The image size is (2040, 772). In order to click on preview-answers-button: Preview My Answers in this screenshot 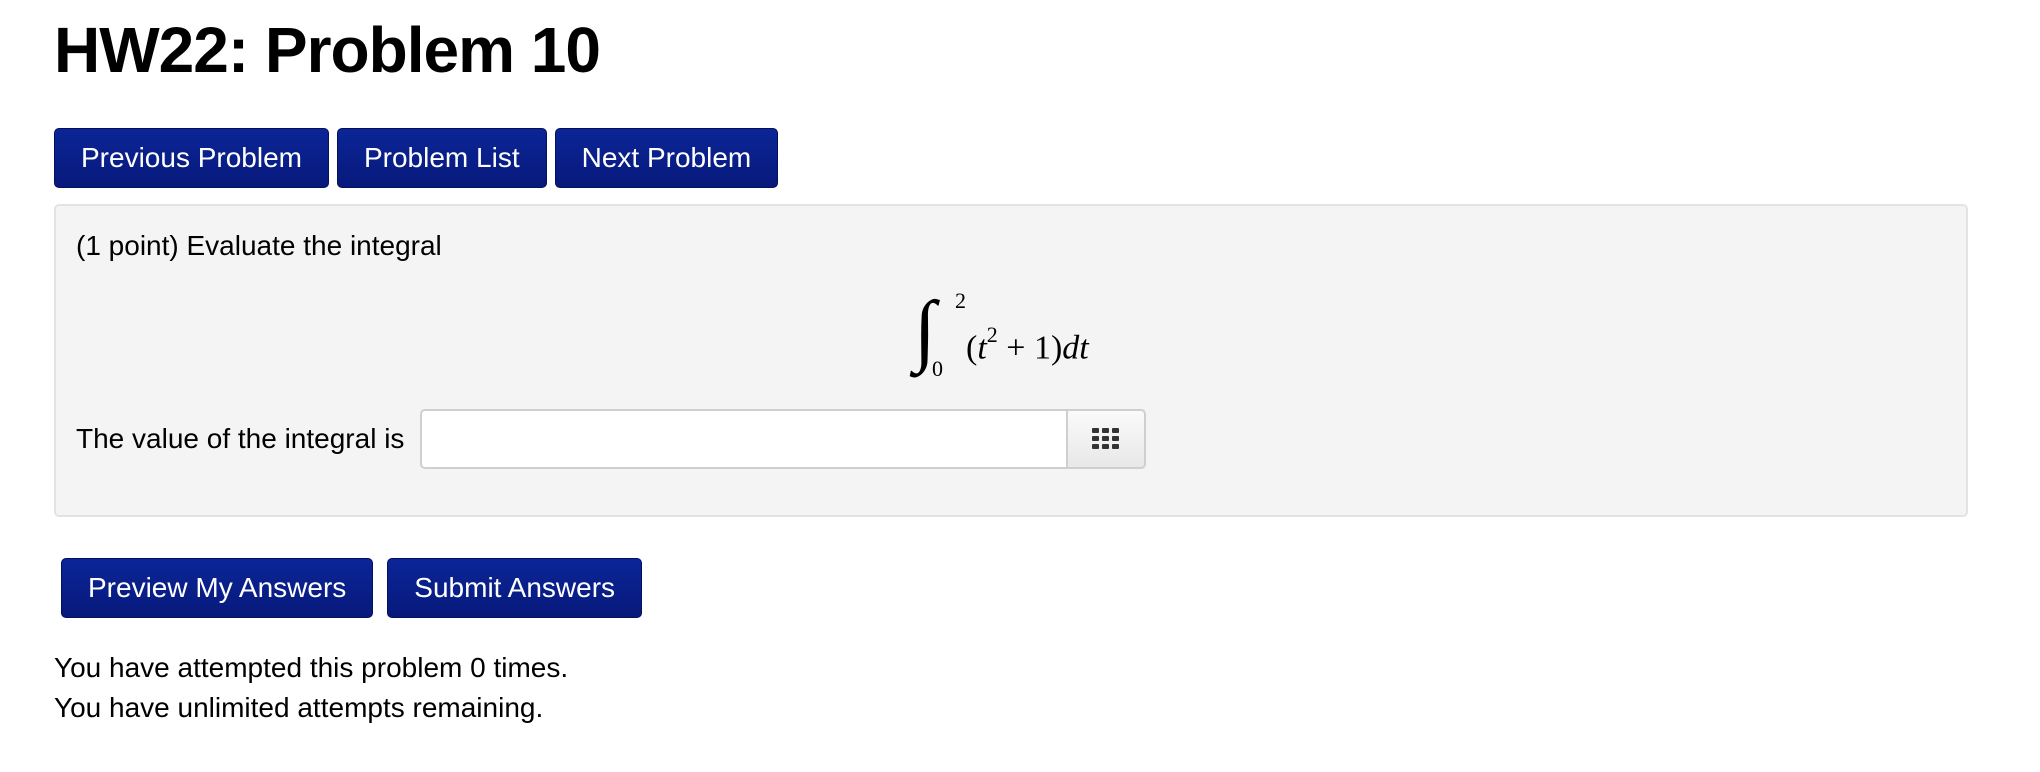, I will do `click(217, 588)`.